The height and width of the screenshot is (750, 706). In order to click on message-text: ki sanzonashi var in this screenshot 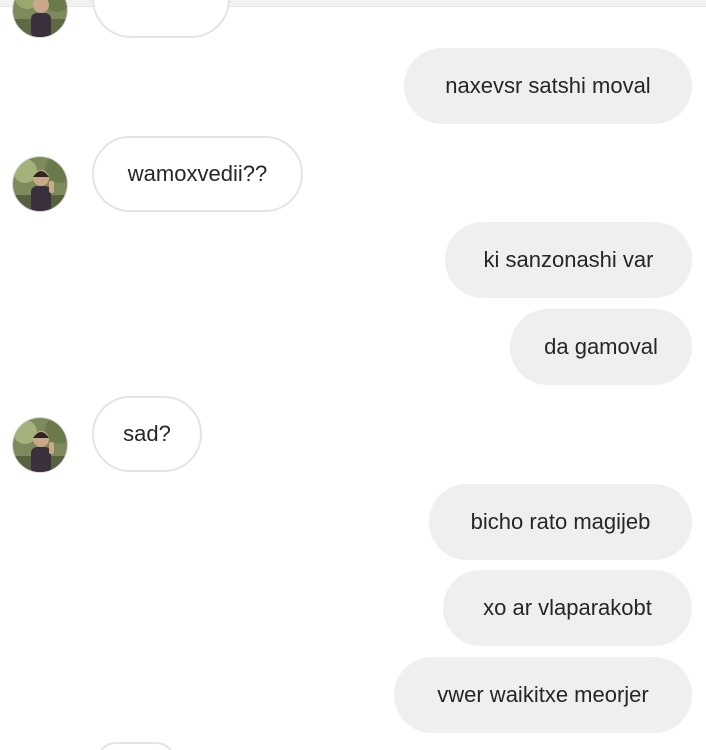, I will do `click(568, 259)`.